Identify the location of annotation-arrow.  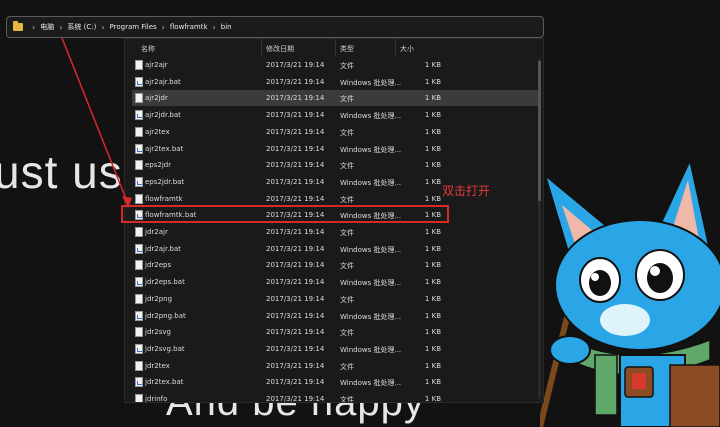
(96, 122).